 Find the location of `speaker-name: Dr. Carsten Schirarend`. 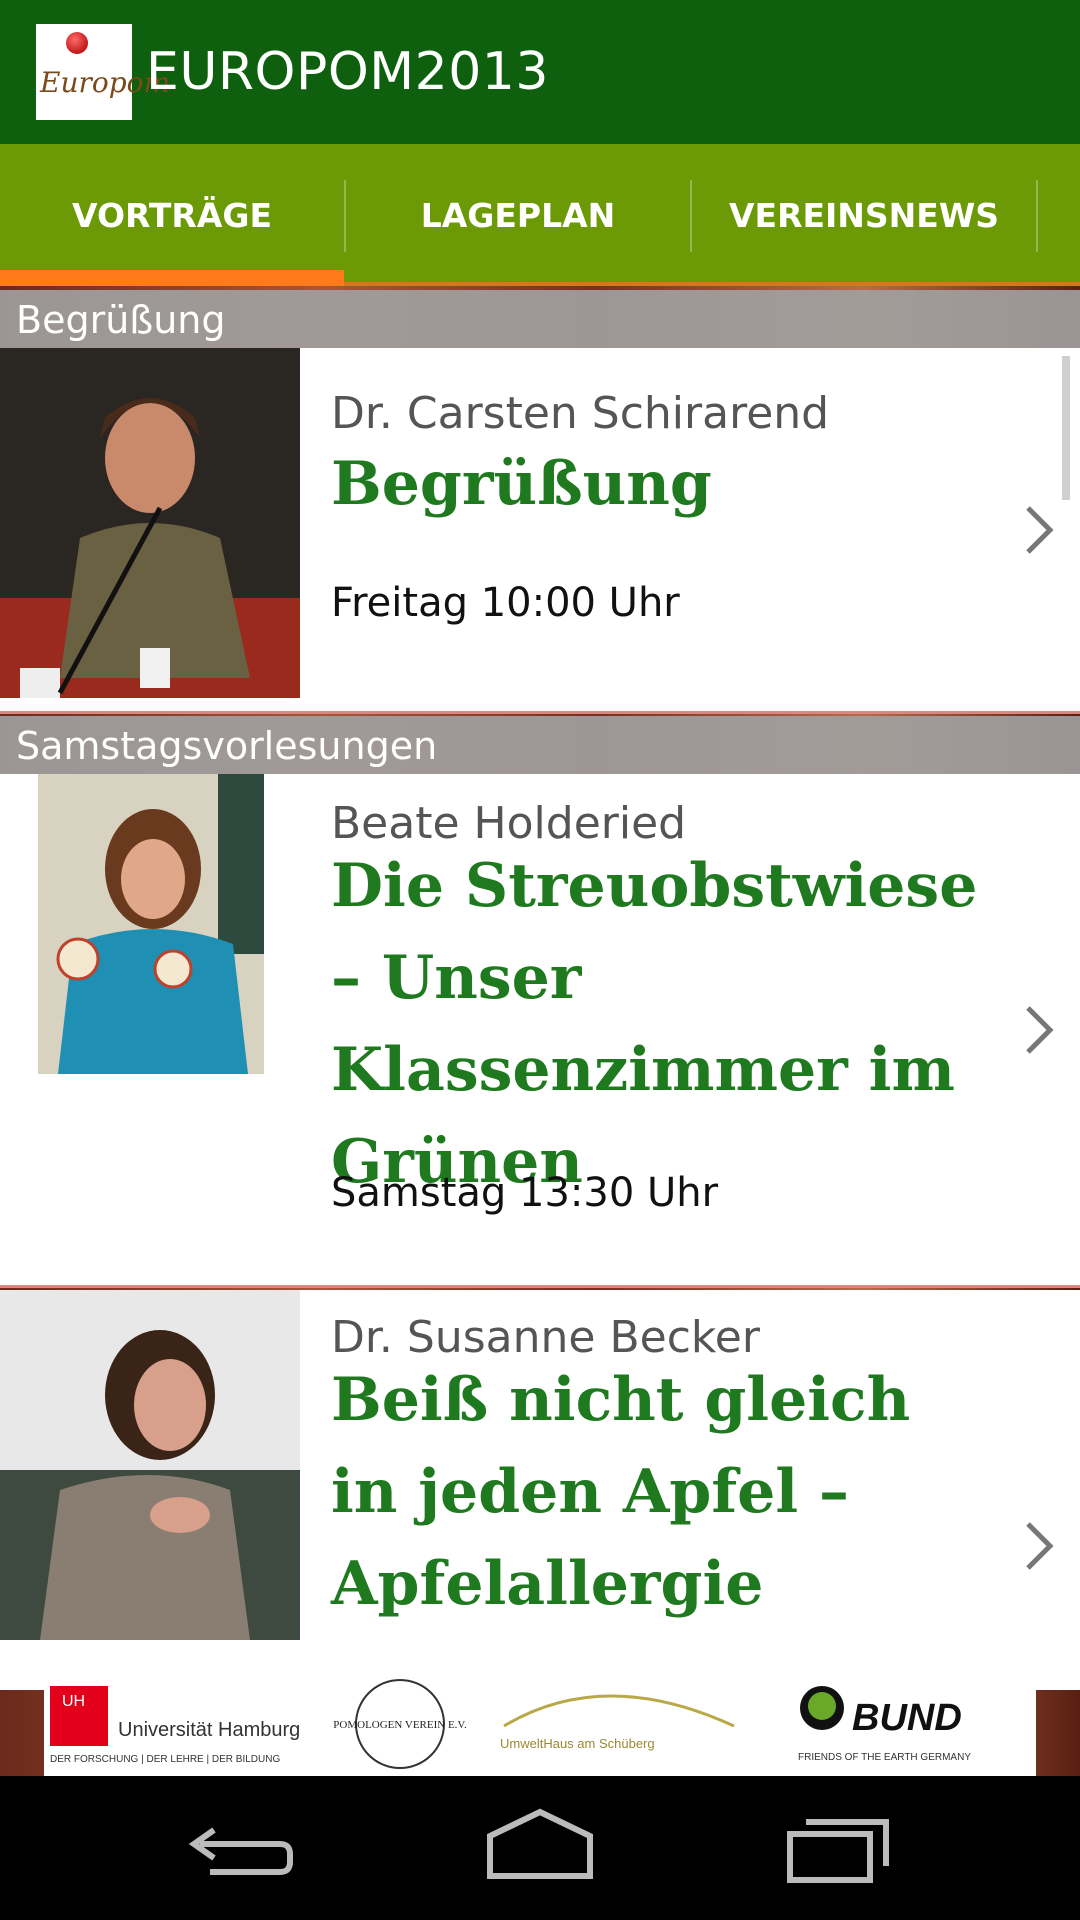

speaker-name: Dr. Carsten Schirarend is located at coordinates (580, 413).